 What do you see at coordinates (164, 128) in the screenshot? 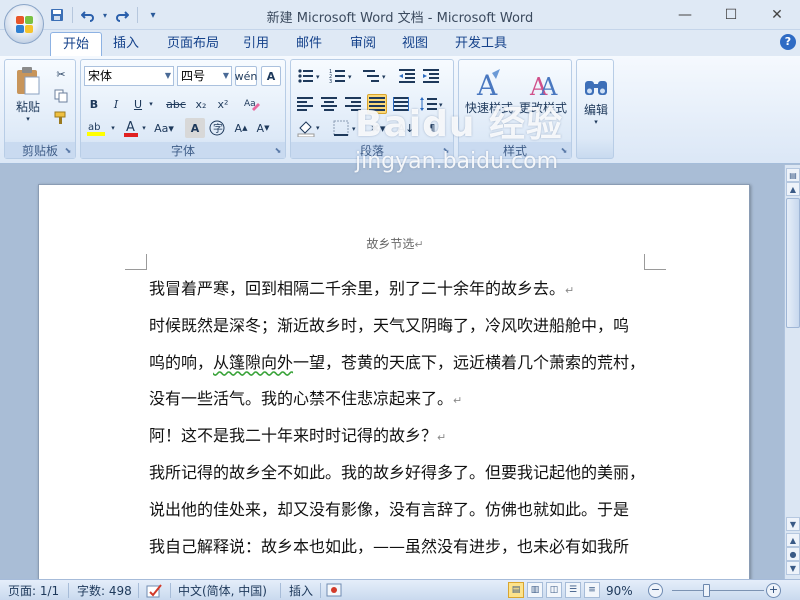
I see `change-case-icon: Aa▾` at bounding box center [164, 128].